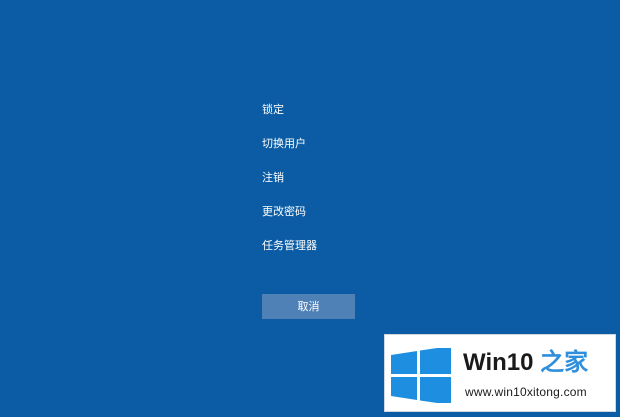 This screenshot has height=417, width=620. I want to click on watermark-title: Win10 之家, so click(525, 363).